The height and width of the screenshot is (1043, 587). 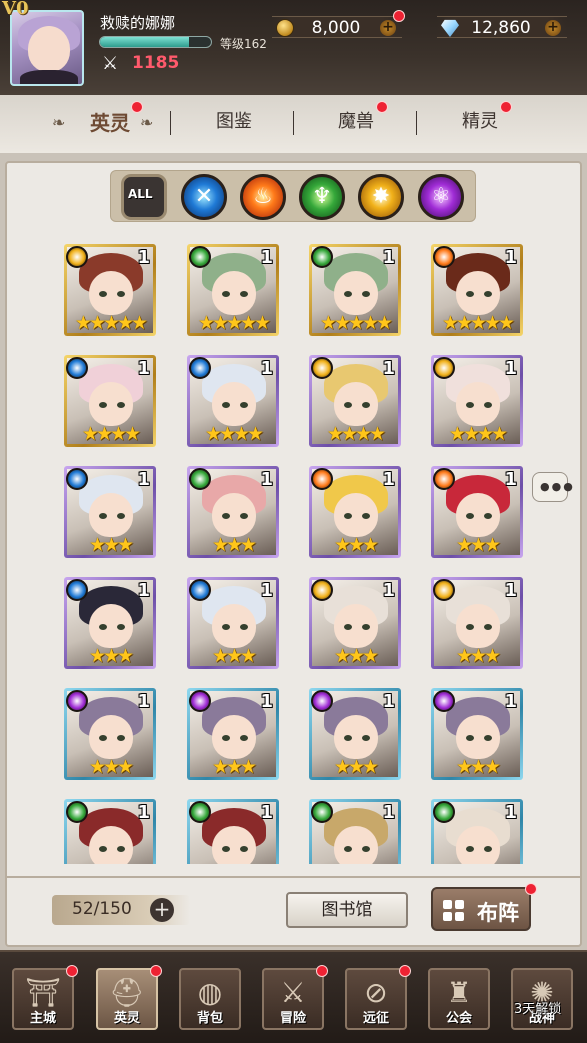 What do you see at coordinates (162, 910) in the screenshot?
I see `expand-capacity-button: +` at bounding box center [162, 910].